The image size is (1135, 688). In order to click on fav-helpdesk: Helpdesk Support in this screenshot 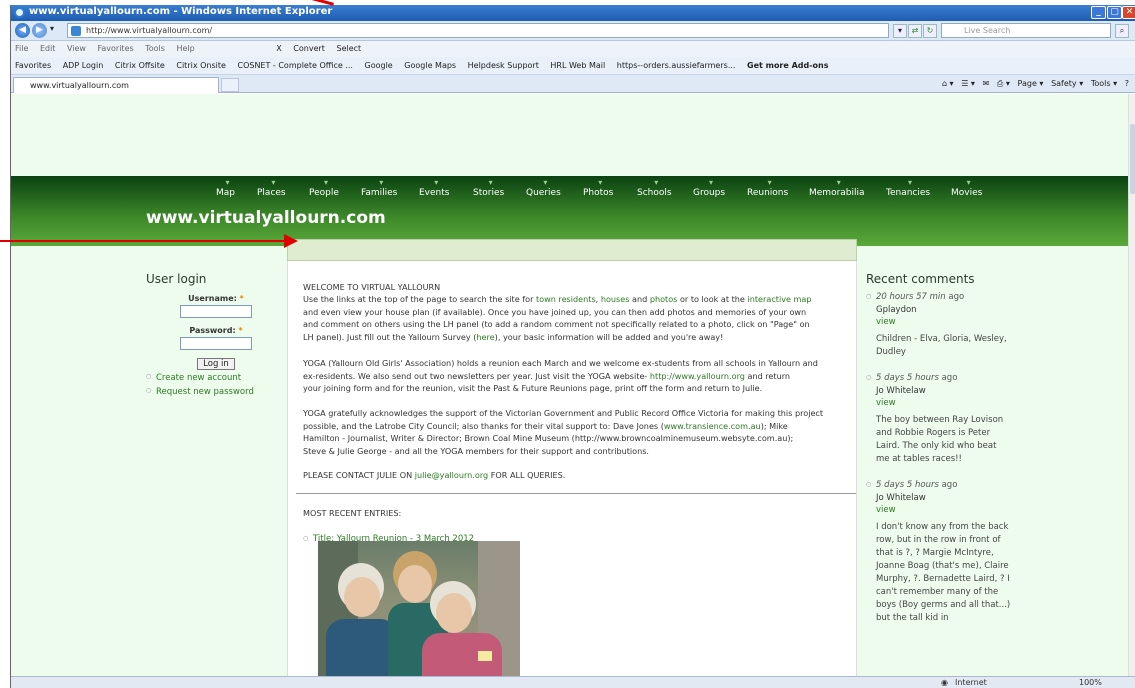, I will do `click(503, 65)`.